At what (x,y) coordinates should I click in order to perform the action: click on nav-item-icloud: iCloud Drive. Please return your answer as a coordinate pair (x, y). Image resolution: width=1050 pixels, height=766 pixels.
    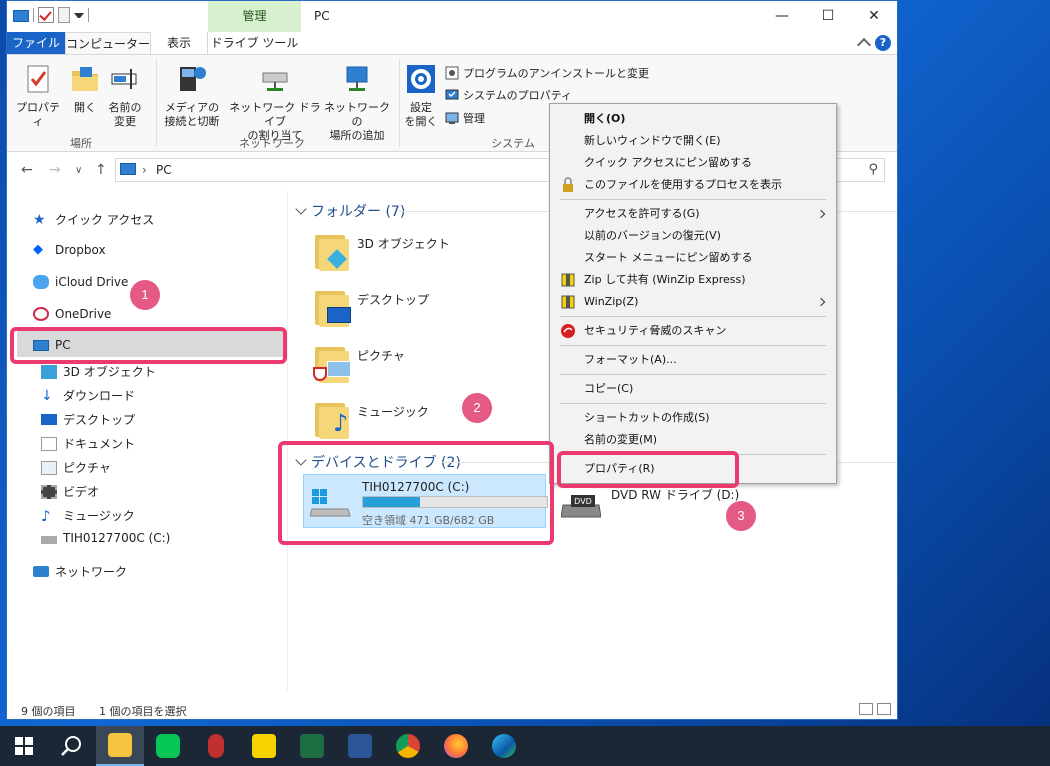
    Looking at the image, I should click on (80, 282).